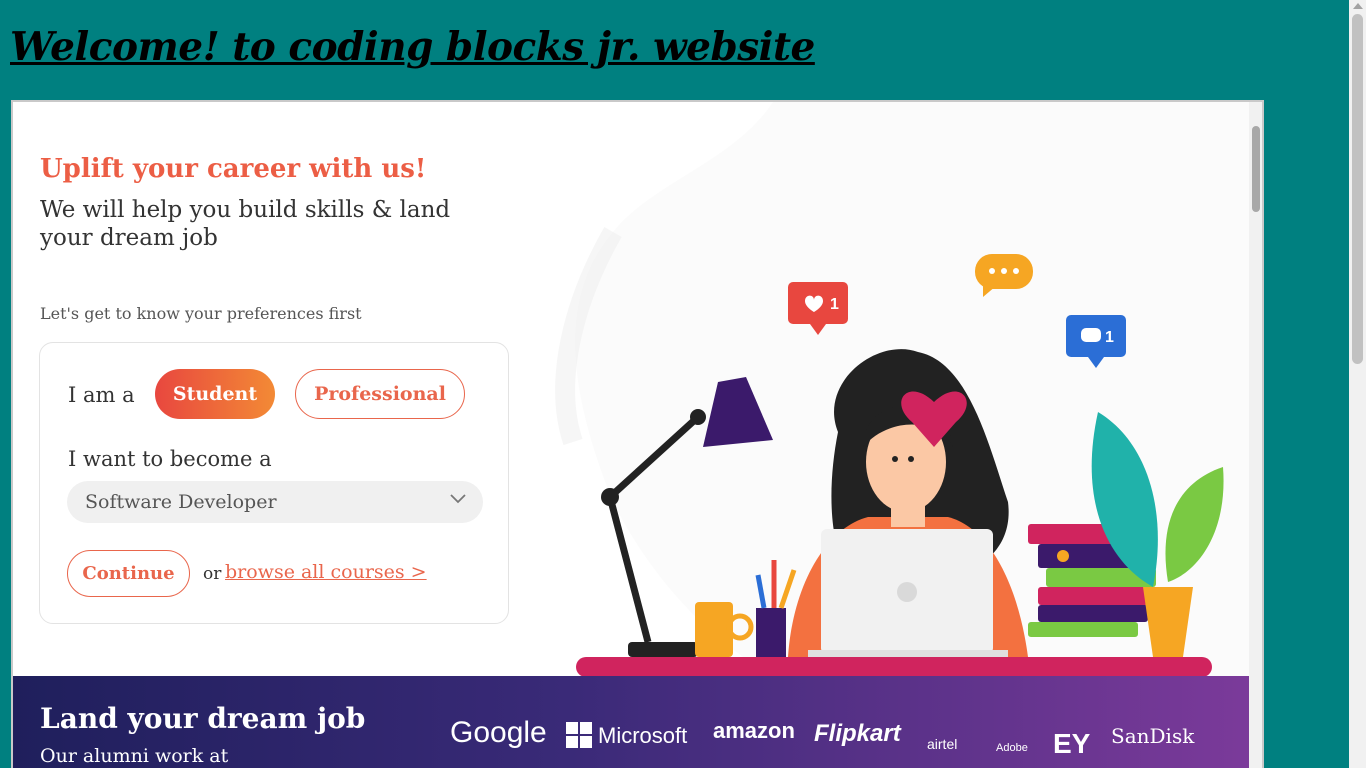 The width and height of the screenshot is (1366, 768). What do you see at coordinates (1072, 743) in the screenshot?
I see `company-logo-ey: EY` at bounding box center [1072, 743].